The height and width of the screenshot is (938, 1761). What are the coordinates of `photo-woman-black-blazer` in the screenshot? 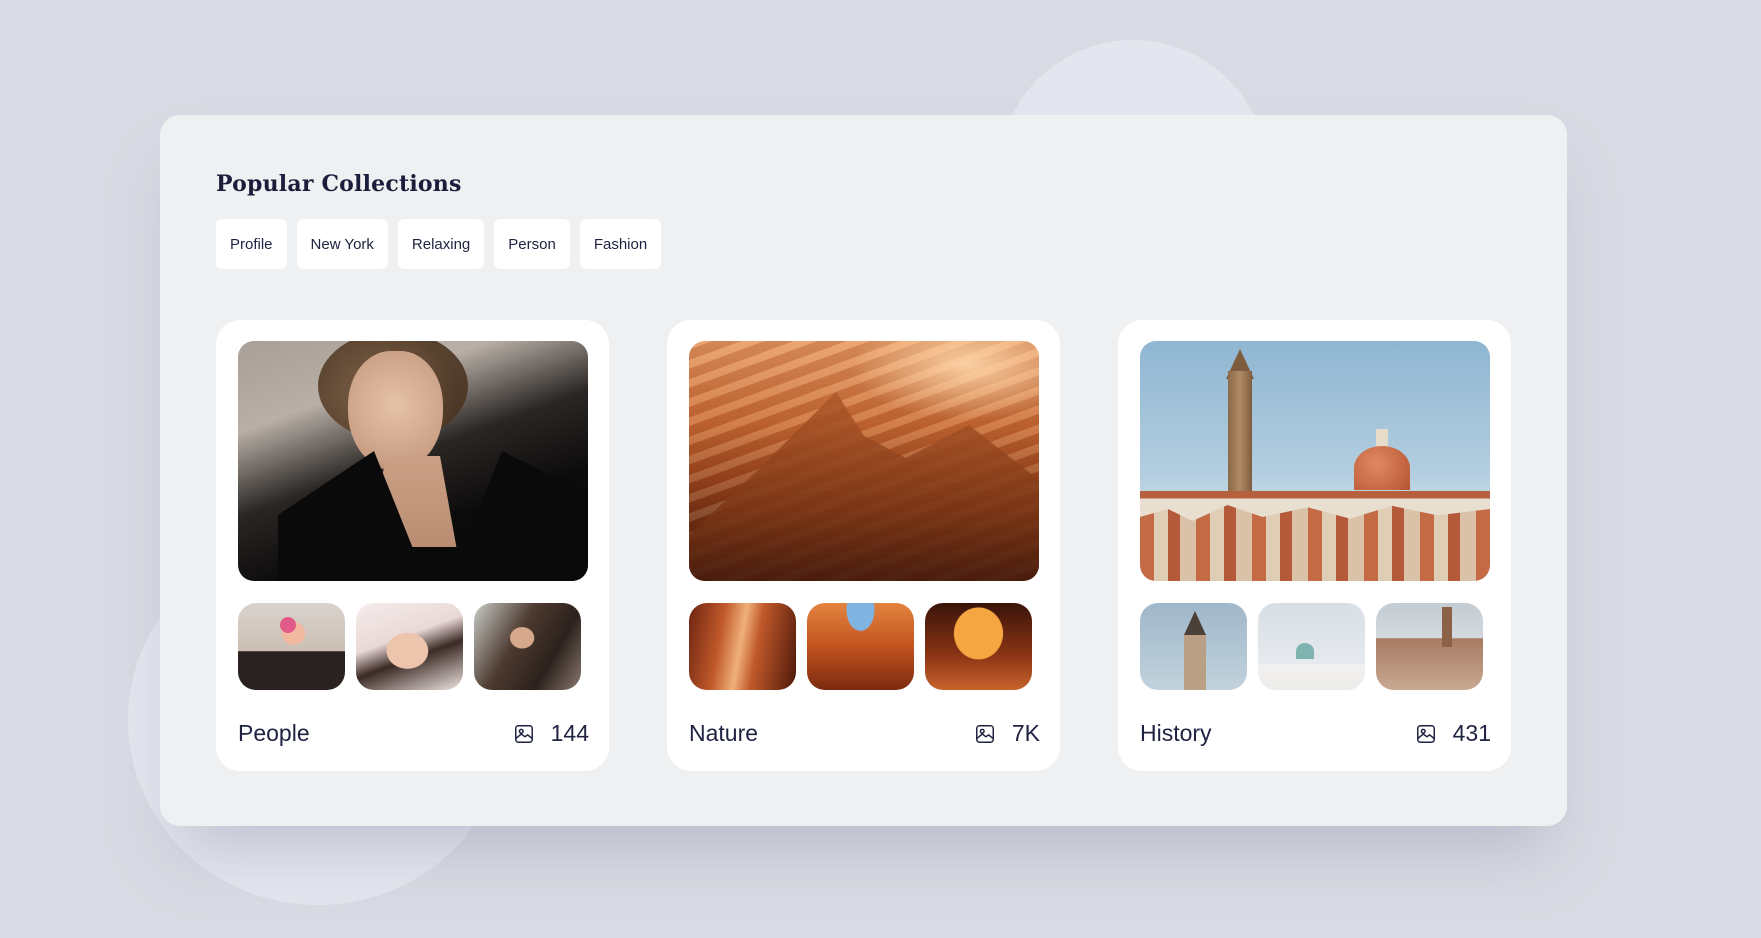 It's located at (413, 461).